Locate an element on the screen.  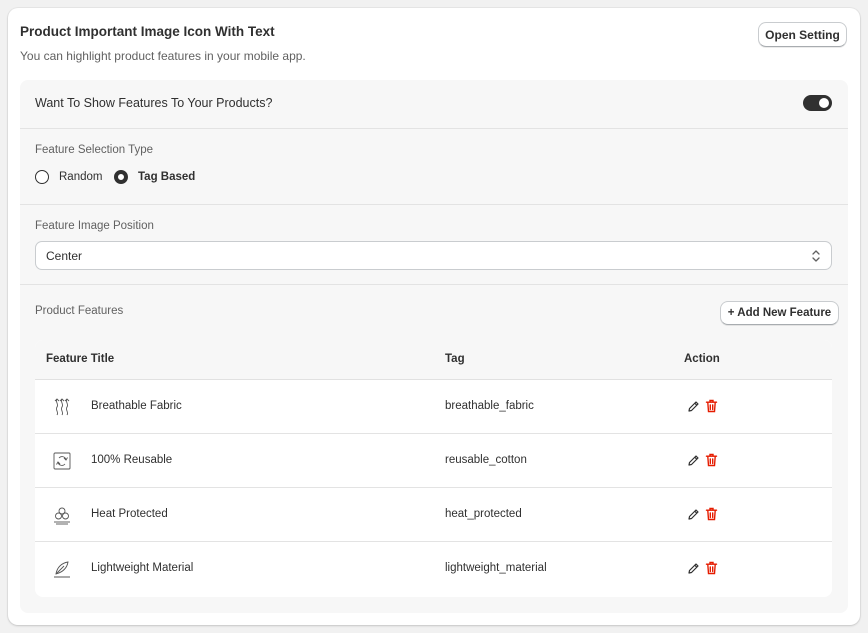
radio-tag-based-circle is located at coordinates (121, 177).